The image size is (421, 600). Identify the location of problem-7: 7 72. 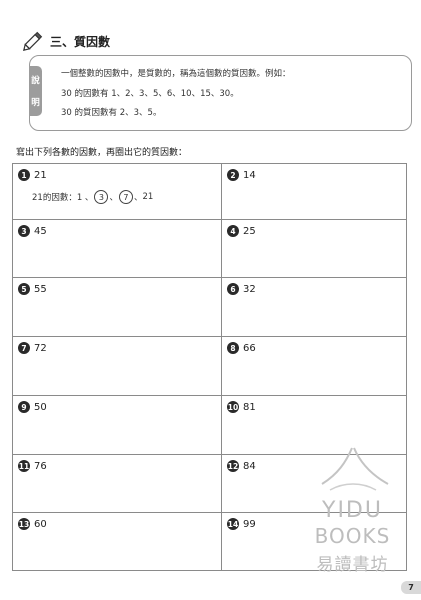
(32, 348).